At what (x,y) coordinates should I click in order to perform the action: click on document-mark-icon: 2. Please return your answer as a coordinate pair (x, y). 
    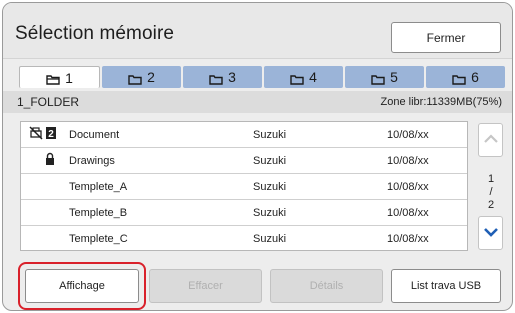
    Looking at the image, I should click on (51, 134).